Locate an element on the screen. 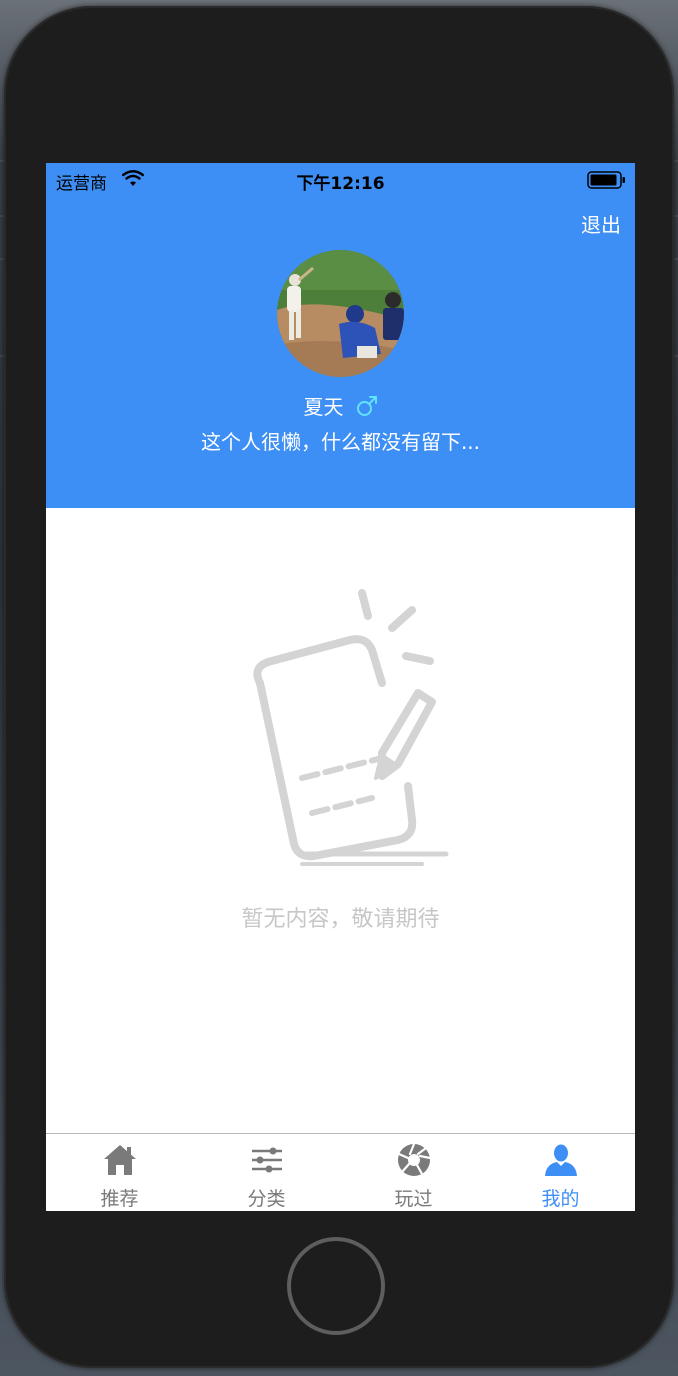  tab-mine: 我的 is located at coordinates (560, 1172).